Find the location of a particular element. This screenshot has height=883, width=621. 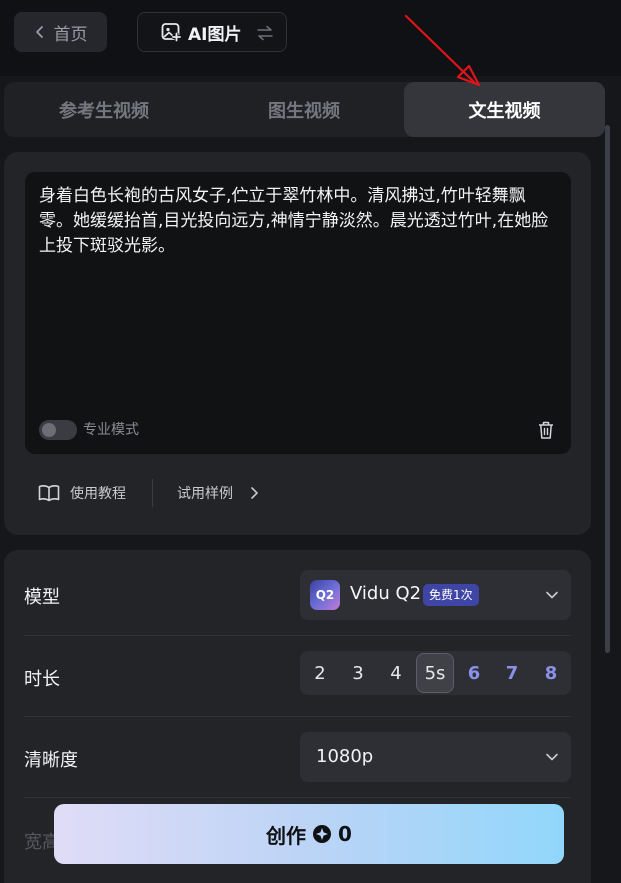

image-generate-icon is located at coordinates (171, 32).